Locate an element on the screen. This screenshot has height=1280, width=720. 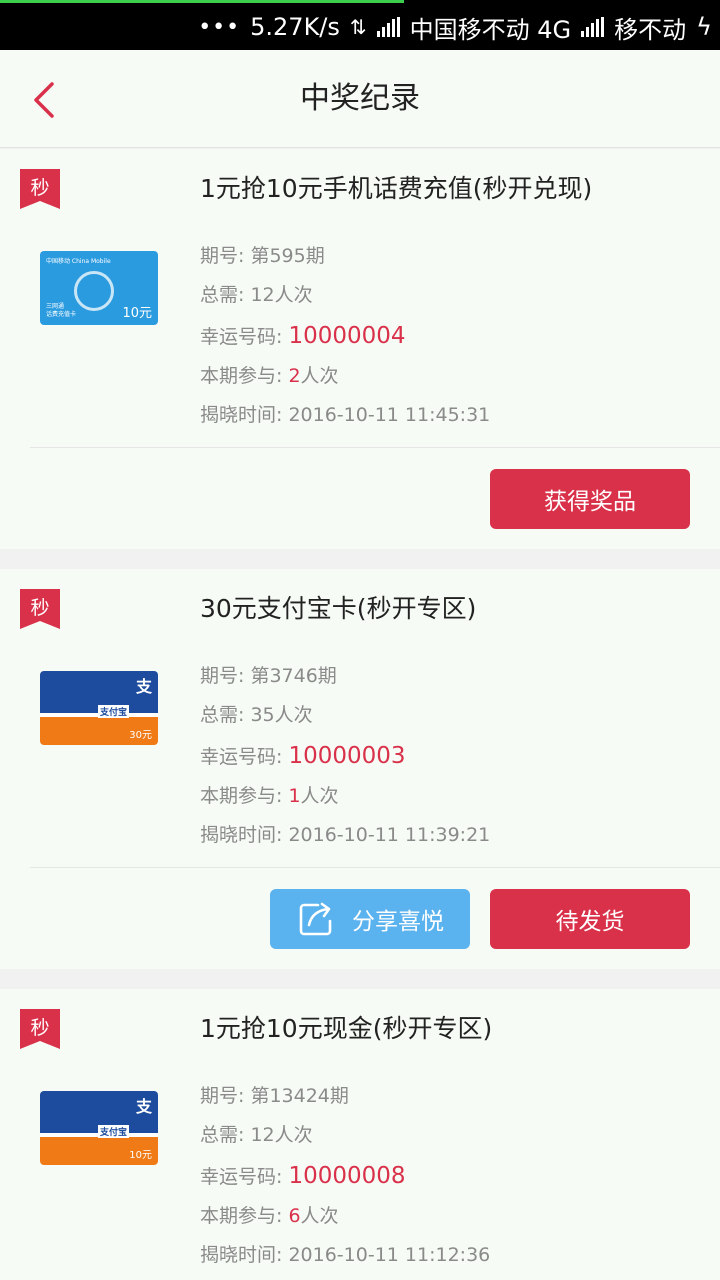
network-speed: 5.27K/s is located at coordinates (295, 27).